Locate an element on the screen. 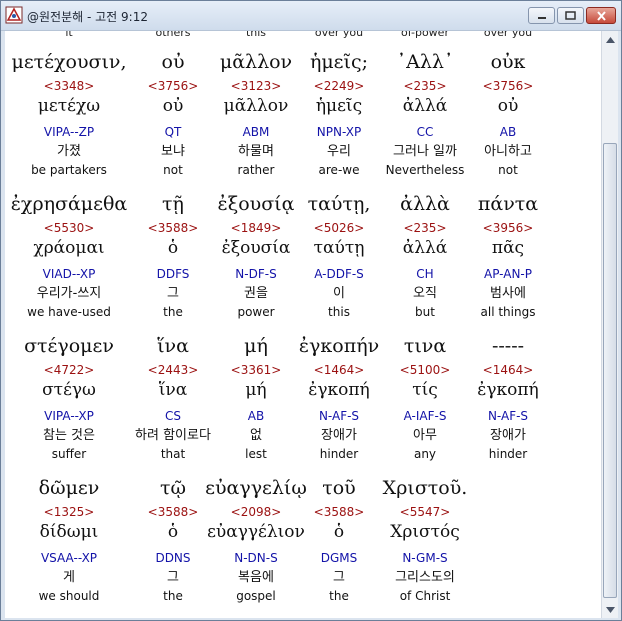 The image size is (622, 621). korean-gloss: 우리 is located at coordinates (339, 151).